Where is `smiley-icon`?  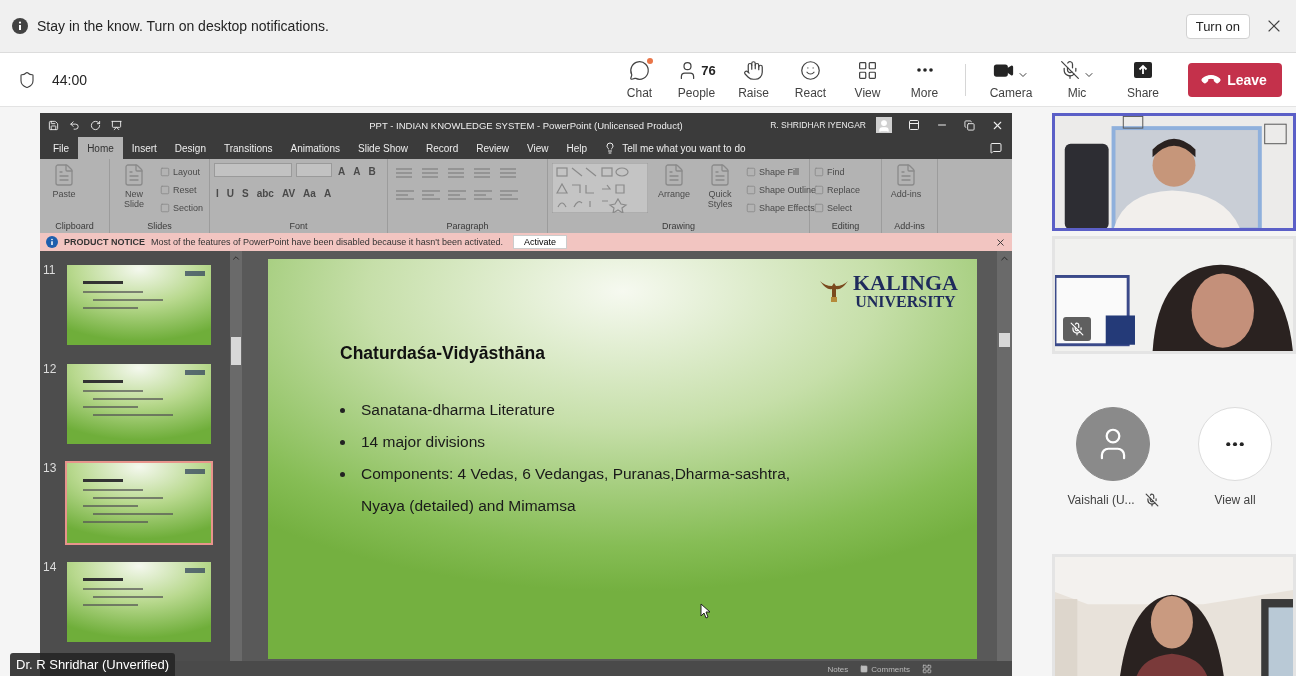 smiley-icon is located at coordinates (810, 70).